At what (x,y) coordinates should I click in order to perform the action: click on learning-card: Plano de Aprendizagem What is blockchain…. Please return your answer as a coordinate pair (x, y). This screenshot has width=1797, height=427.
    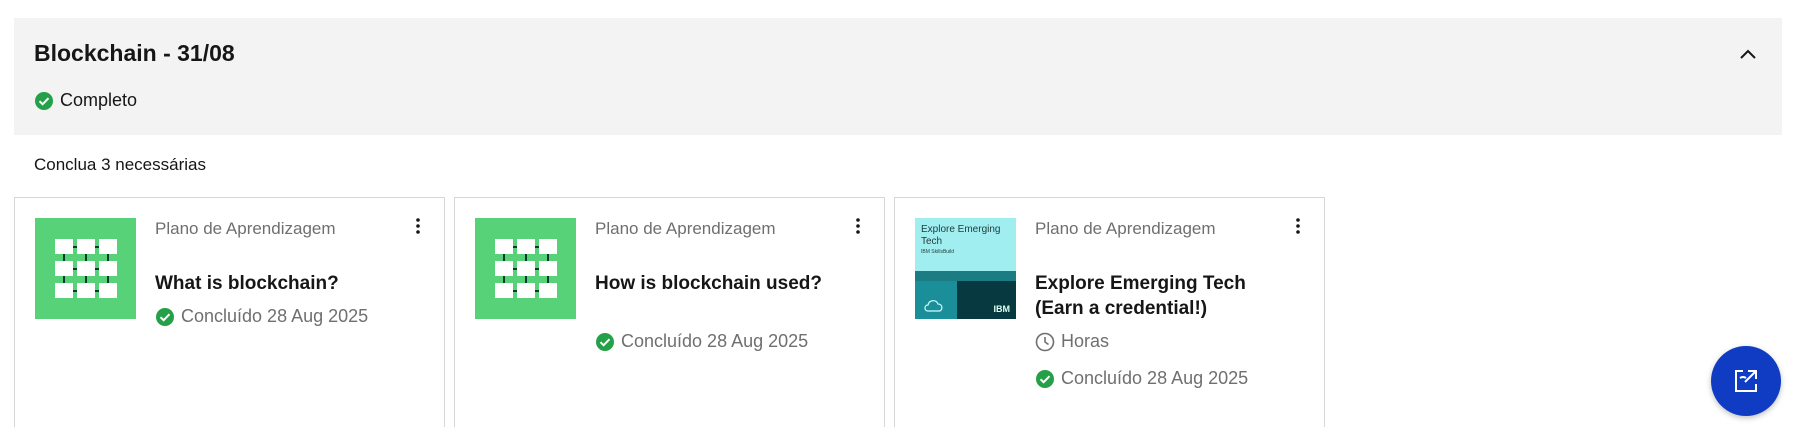
    Looking at the image, I should click on (229, 312).